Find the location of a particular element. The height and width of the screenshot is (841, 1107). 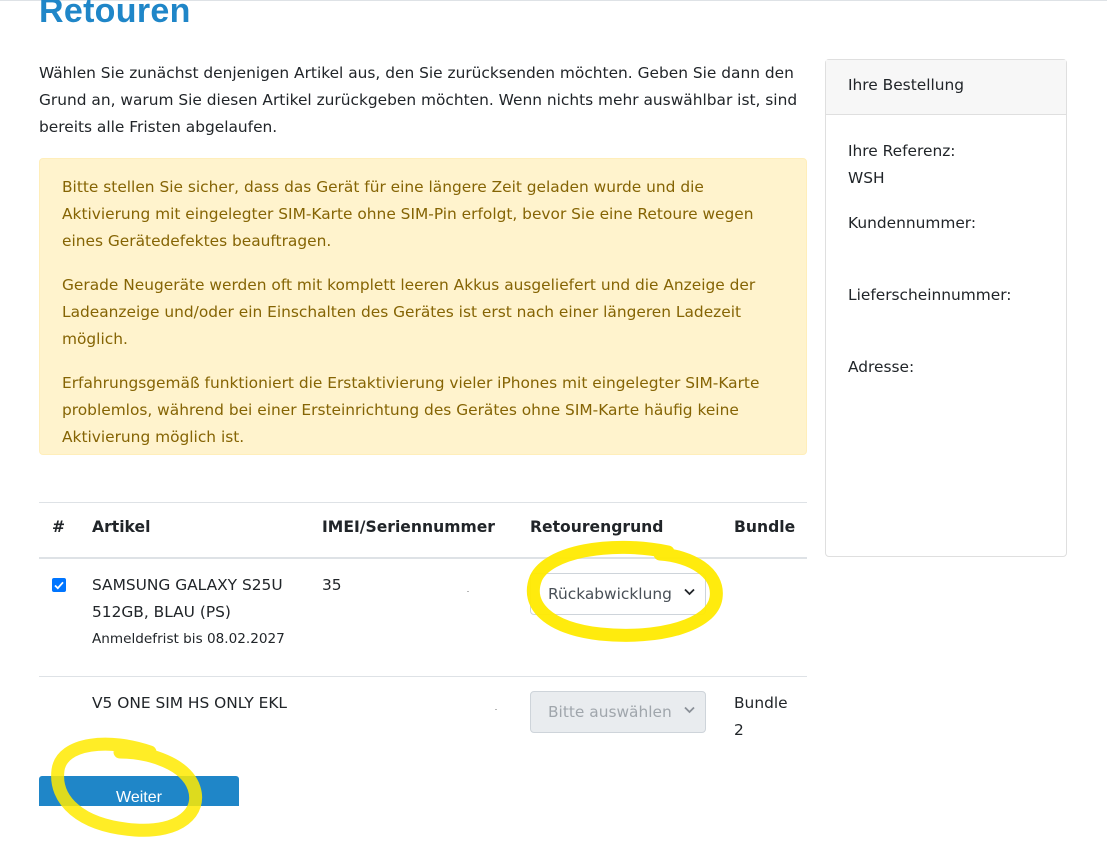

row1-checkbox is located at coordinates (59, 585).